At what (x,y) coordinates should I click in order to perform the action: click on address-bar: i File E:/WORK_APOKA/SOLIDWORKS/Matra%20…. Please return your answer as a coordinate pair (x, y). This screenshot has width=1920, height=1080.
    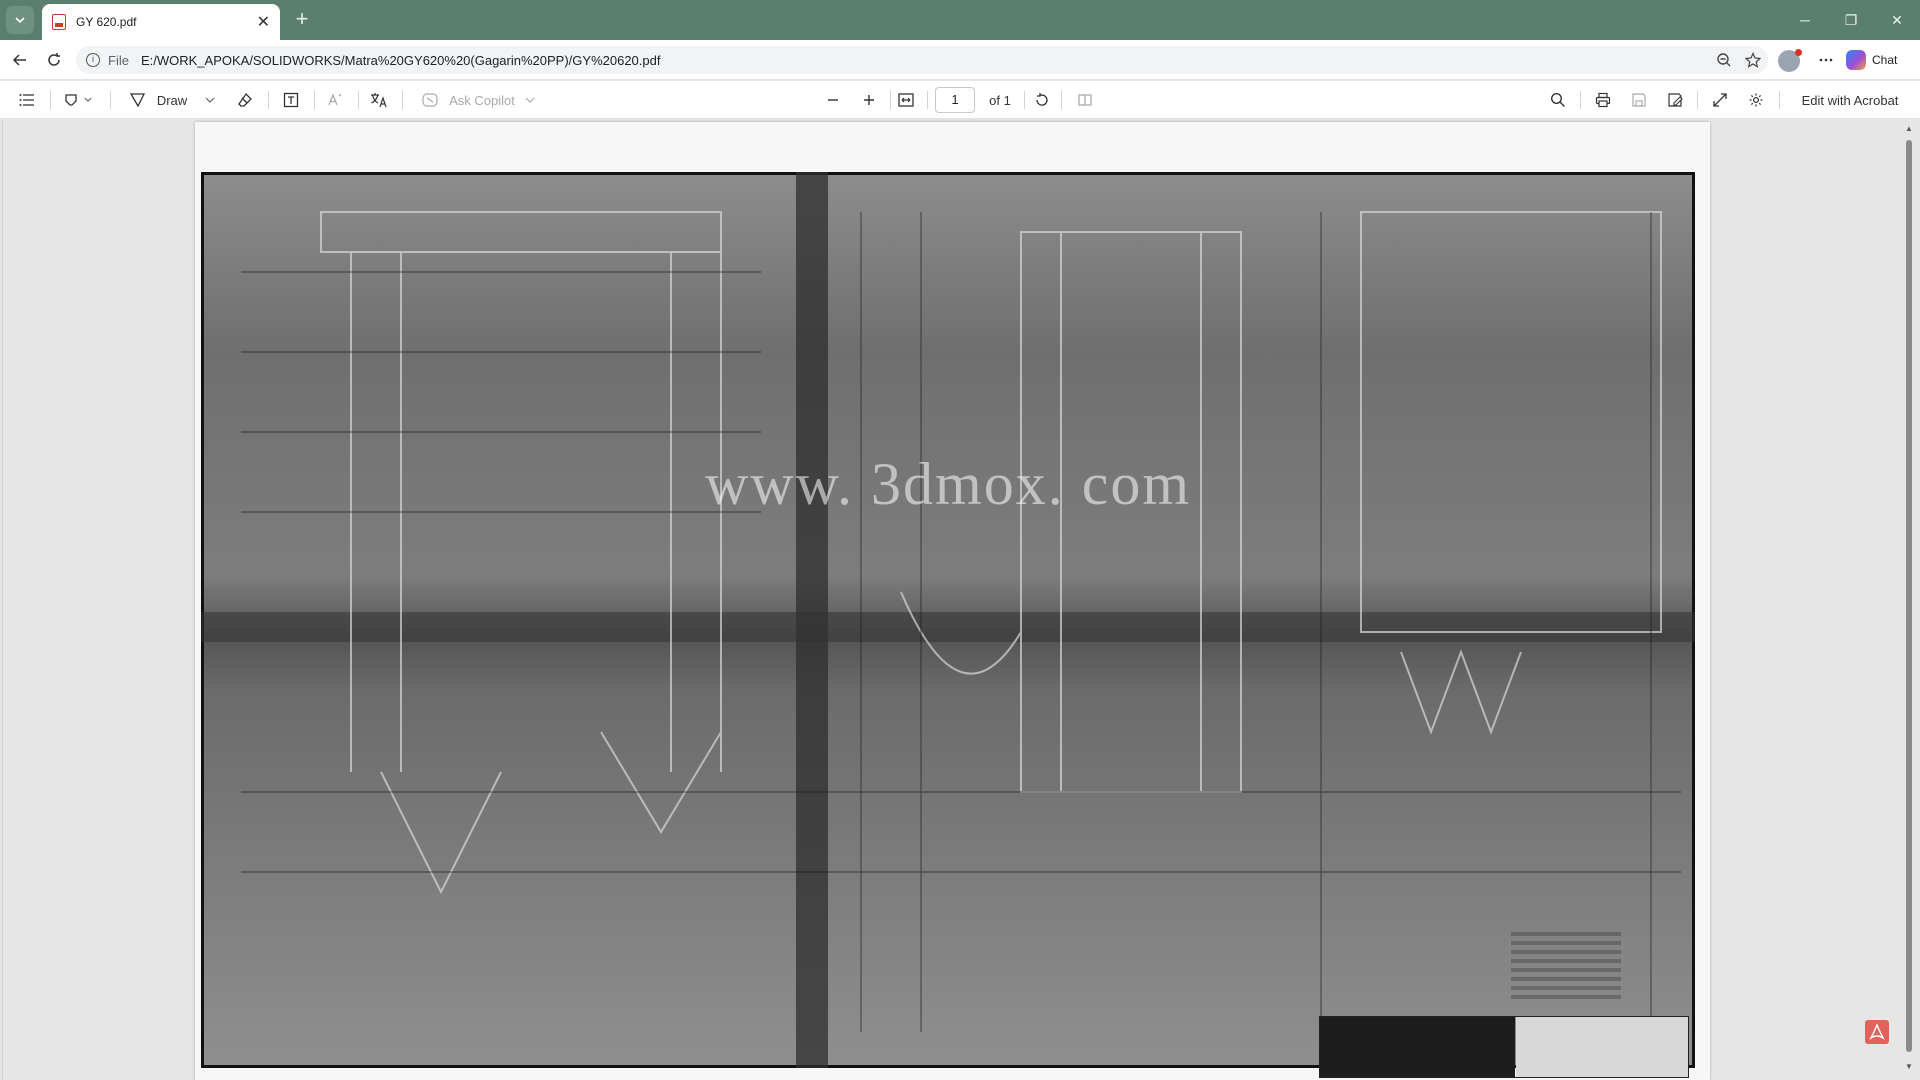
    Looking at the image, I should click on (960, 60).